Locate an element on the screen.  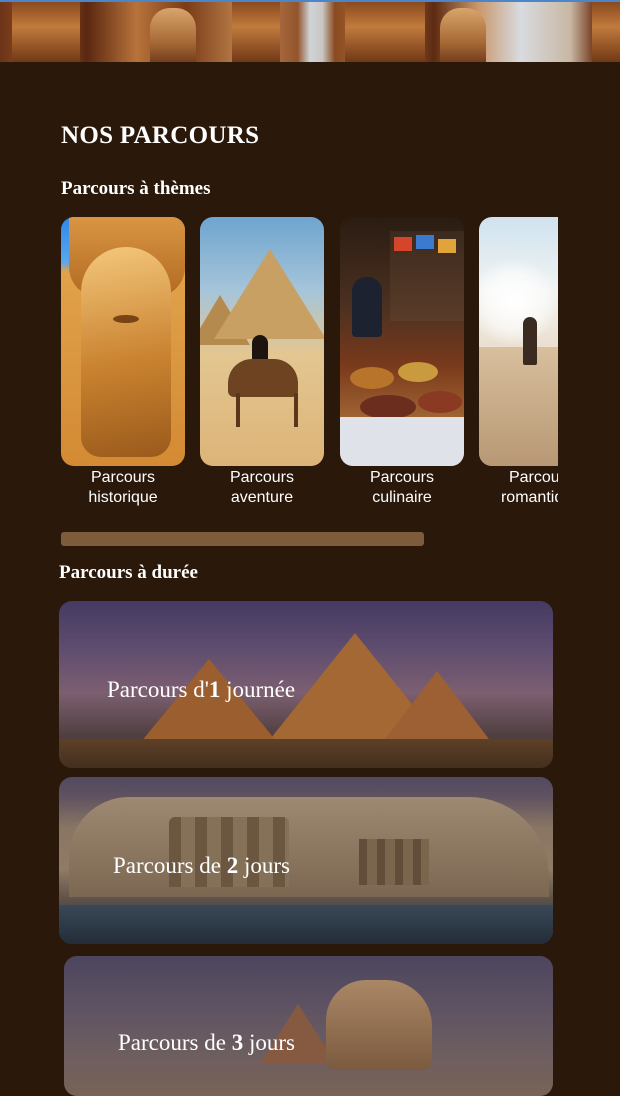
pyramid is located at coordinates (269, 294).